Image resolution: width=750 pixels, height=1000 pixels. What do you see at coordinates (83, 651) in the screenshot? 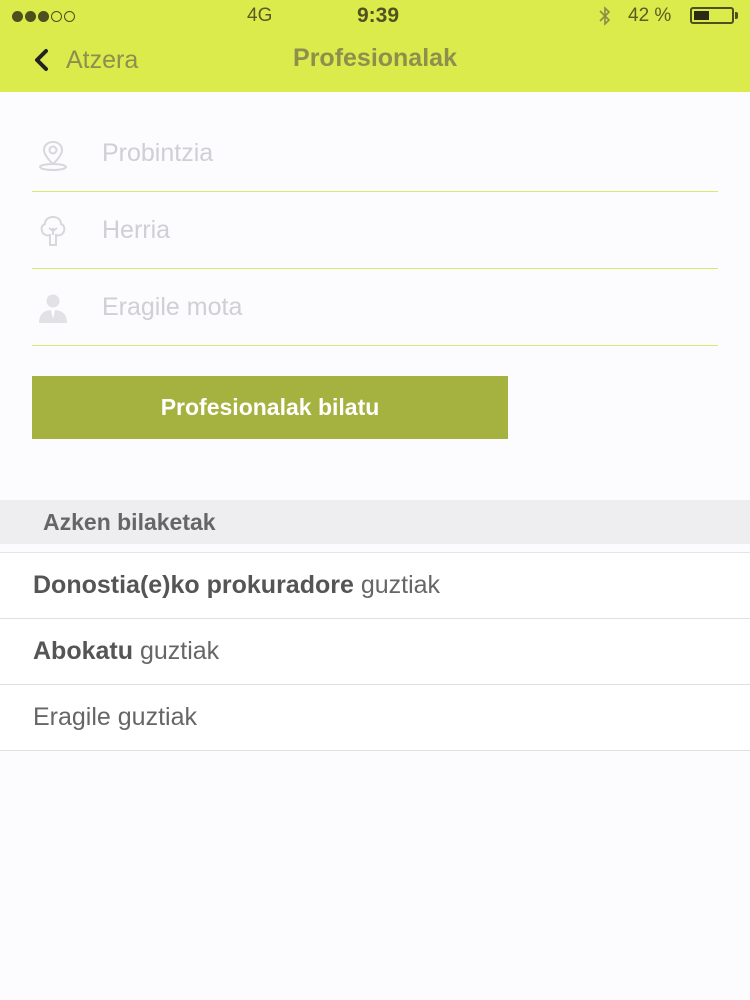
I see `recent-search-bold: Abokatu` at bounding box center [83, 651].